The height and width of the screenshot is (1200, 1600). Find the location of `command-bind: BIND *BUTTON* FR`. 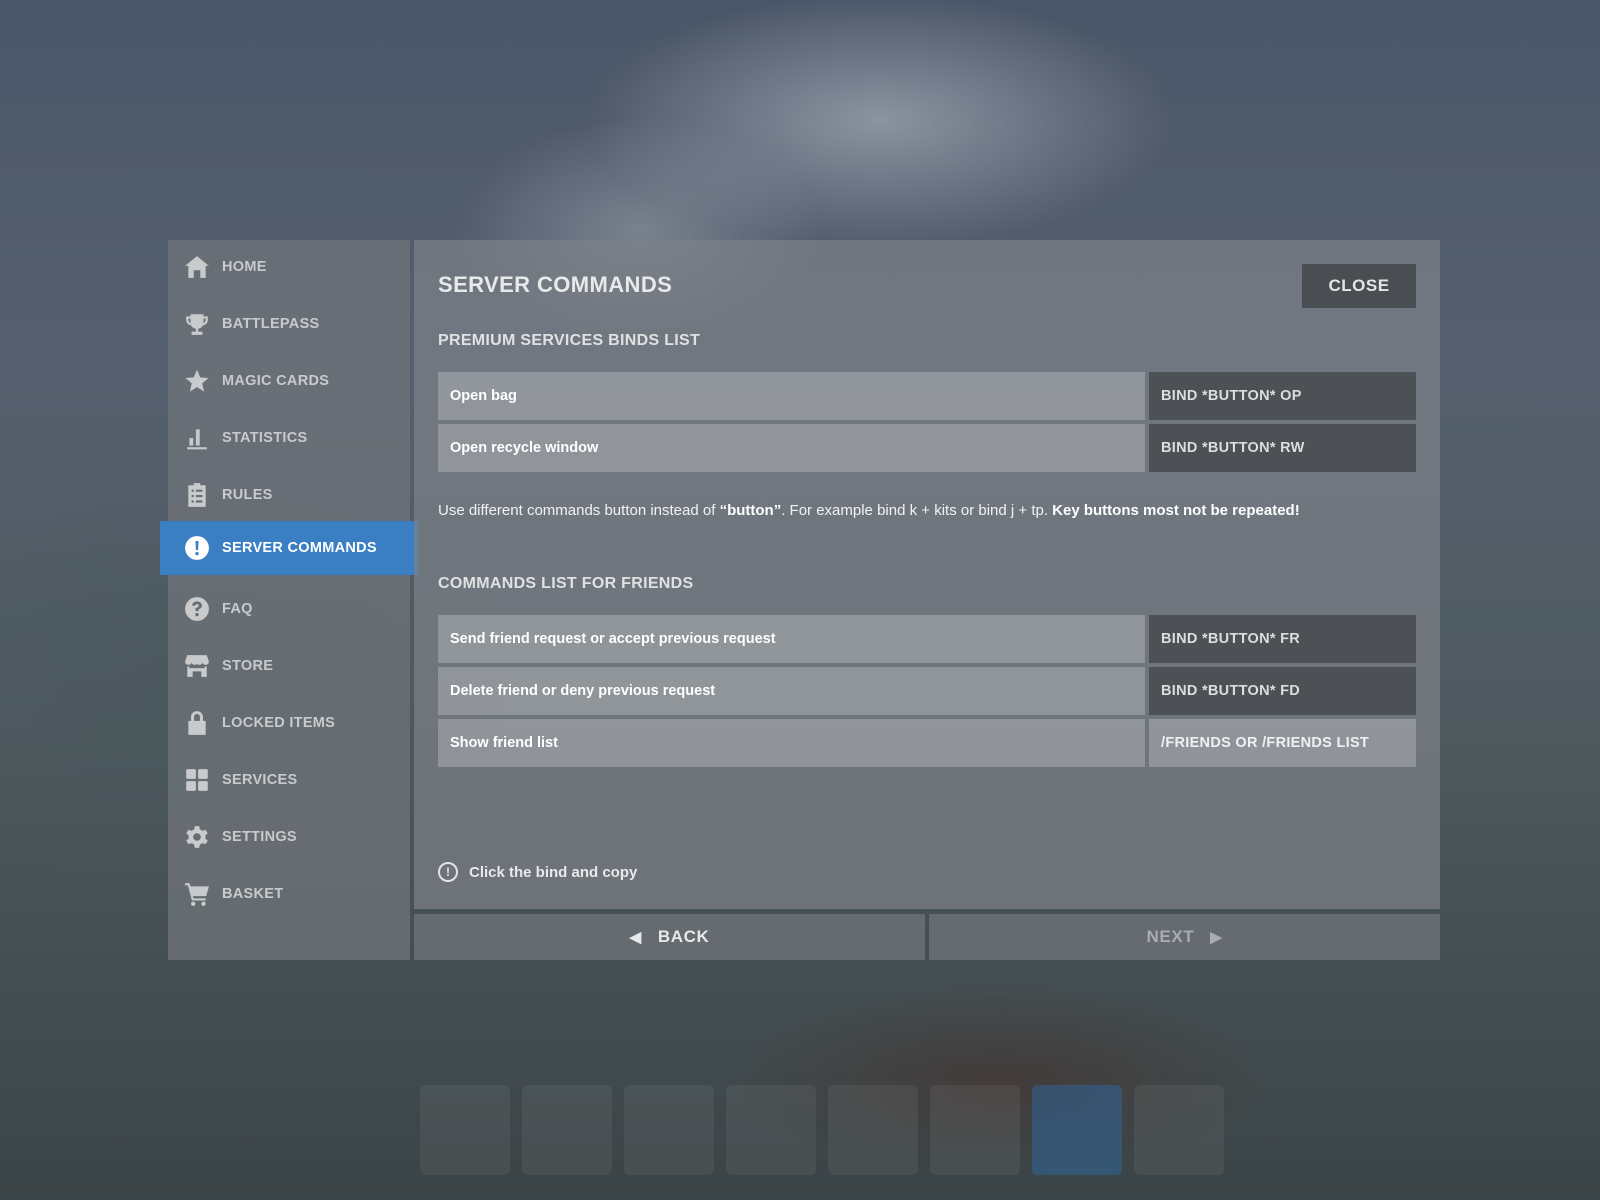

command-bind: BIND *BUTTON* FR is located at coordinates (1282, 639).